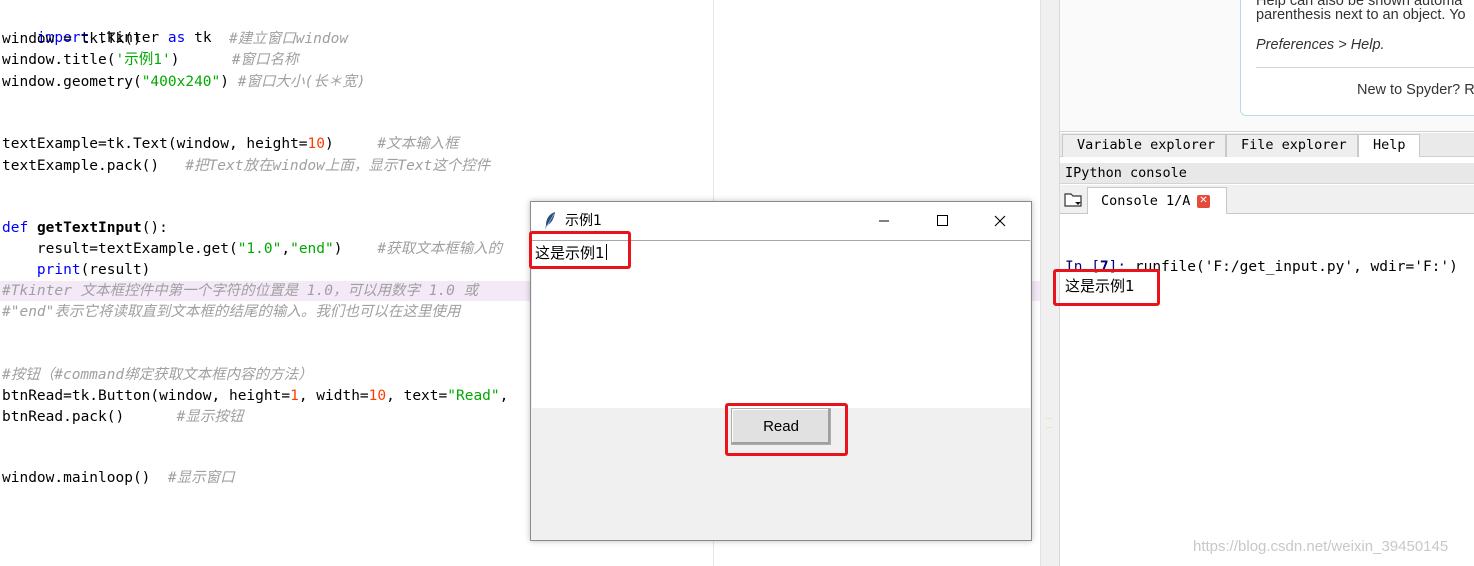 This screenshot has width=1474, height=566. Describe the element at coordinates (550, 221) in the screenshot. I see `feather-icon` at that location.